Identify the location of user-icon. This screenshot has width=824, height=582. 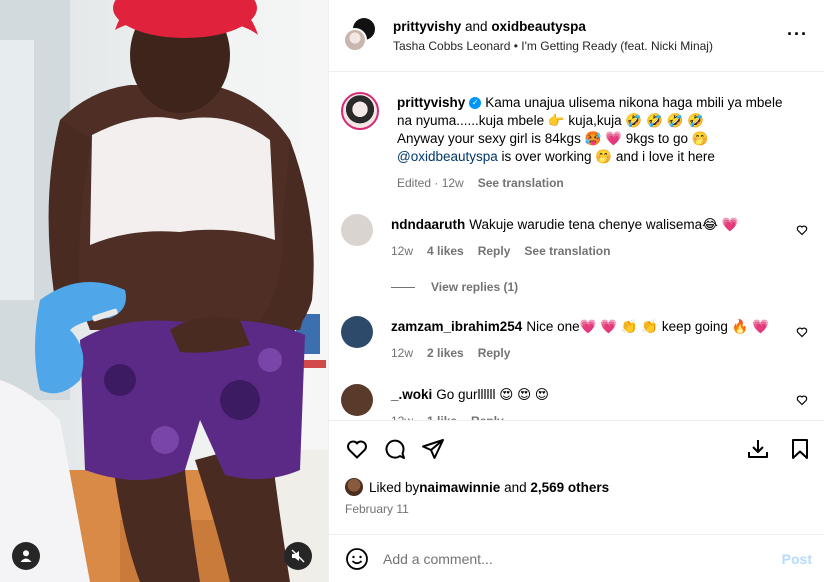
(26, 556).